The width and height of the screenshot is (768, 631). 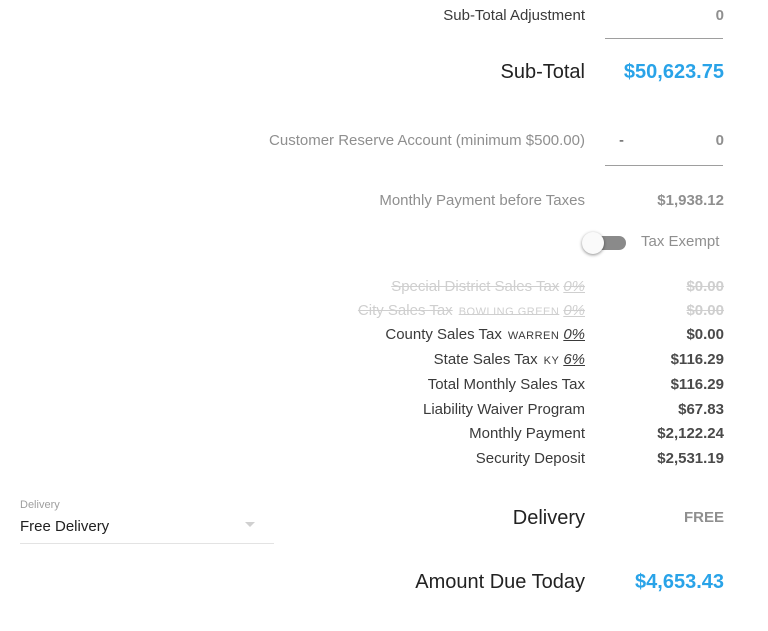 I want to click on county-tax-label: County Sales Tax WARREN 0%, so click(x=485, y=334).